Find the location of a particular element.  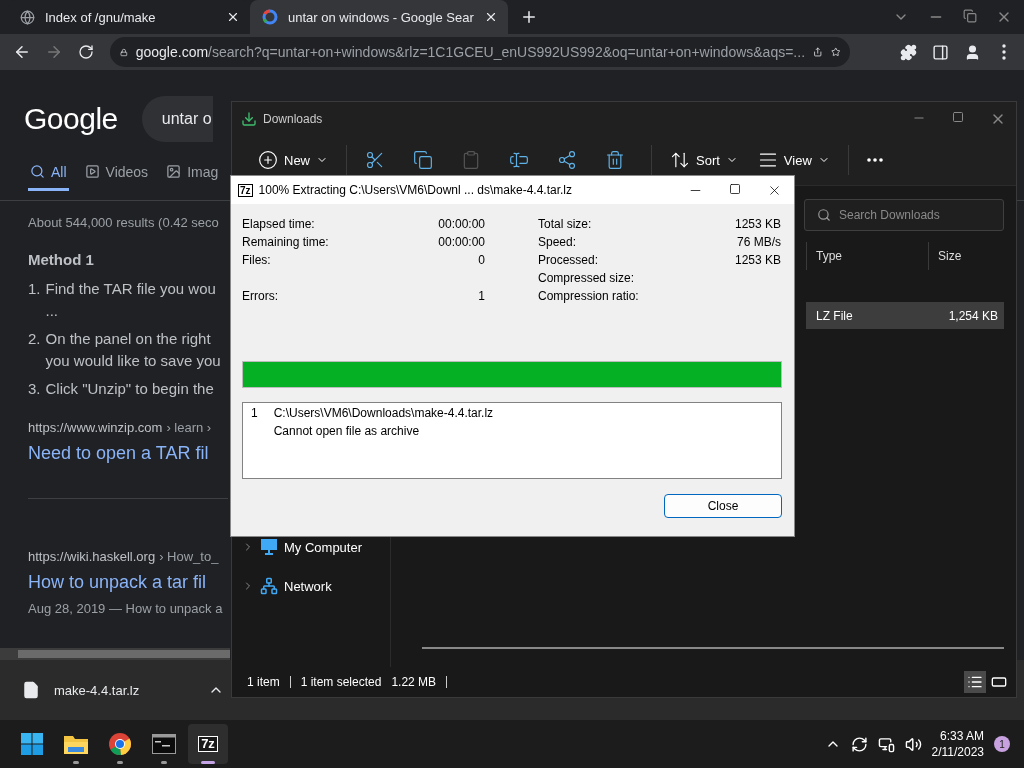

stat-label: Processed: is located at coordinates (568, 261).